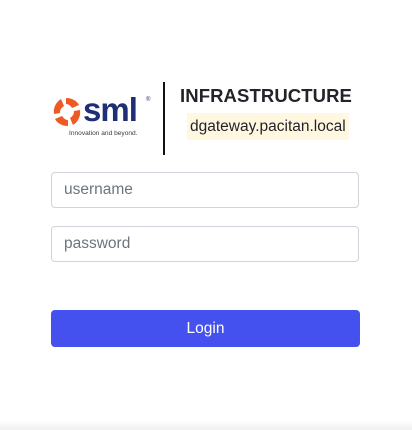  Describe the element at coordinates (205, 190) in the screenshot. I see `username-input` at that location.